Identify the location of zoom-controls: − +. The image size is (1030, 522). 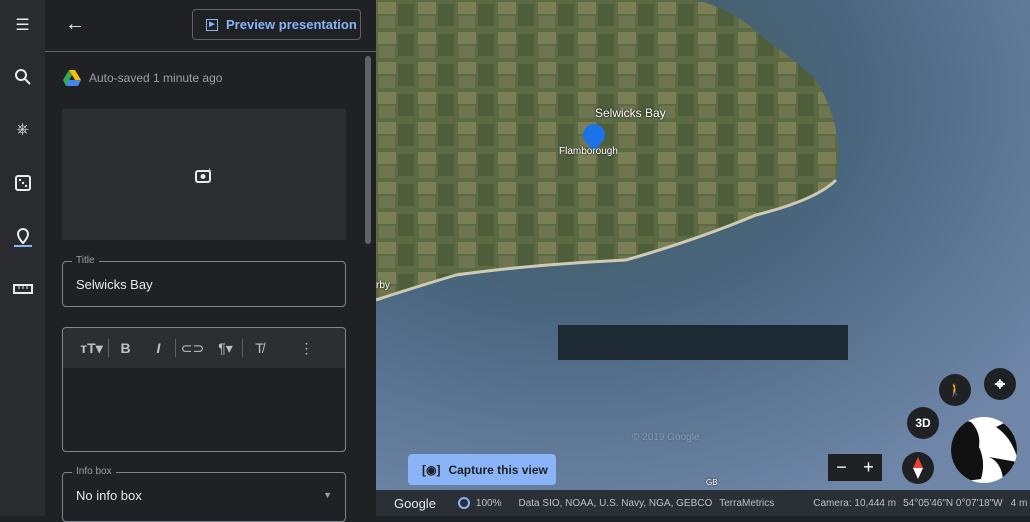
(855, 467).